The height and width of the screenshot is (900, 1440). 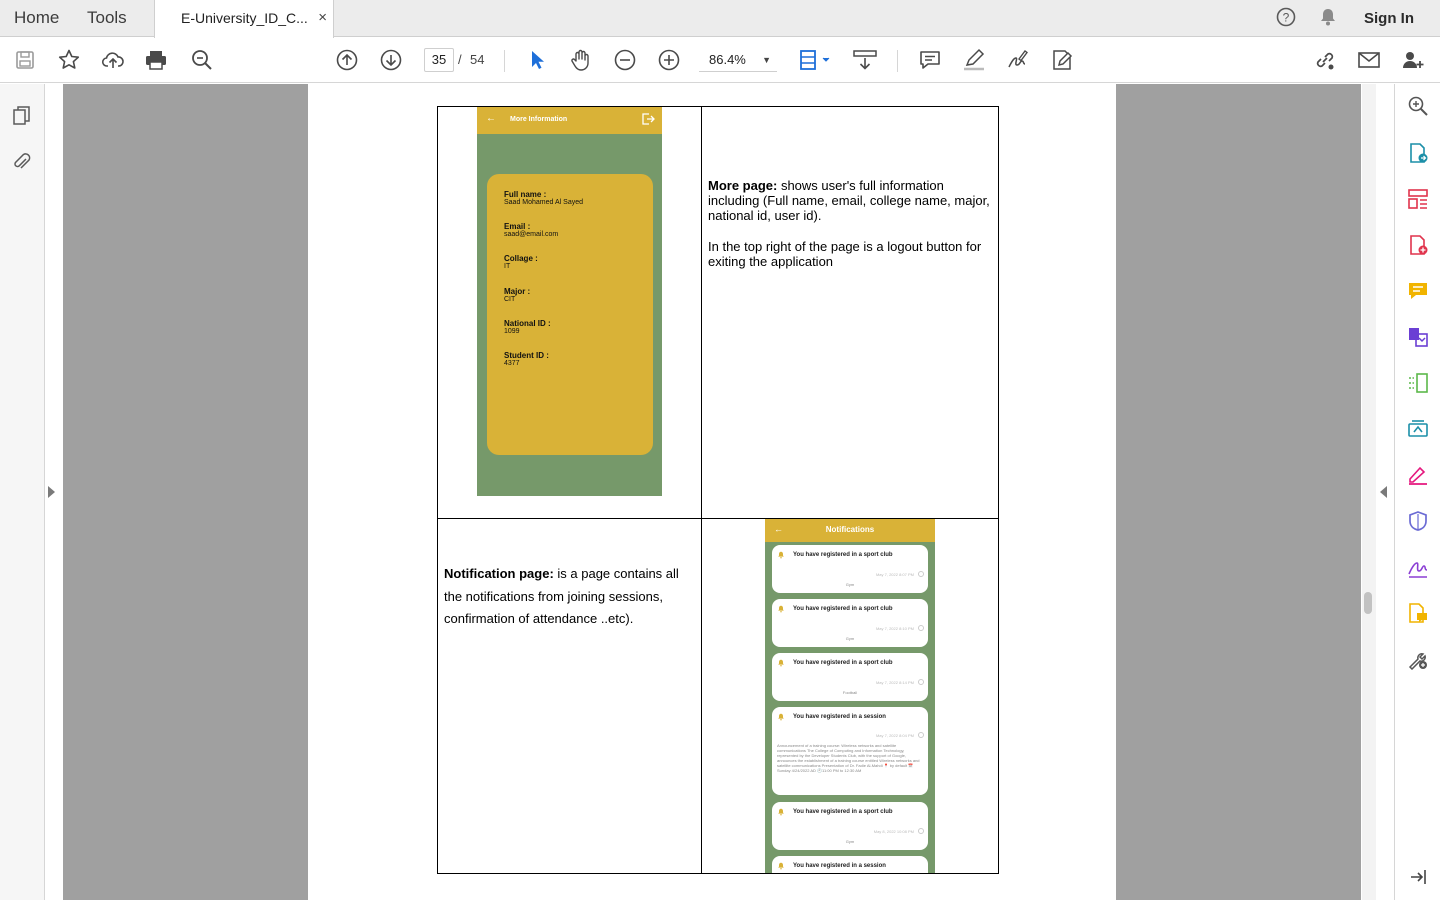 I want to click on notification-date: May 7, 2022 8:14 PM, so click(x=894, y=682).